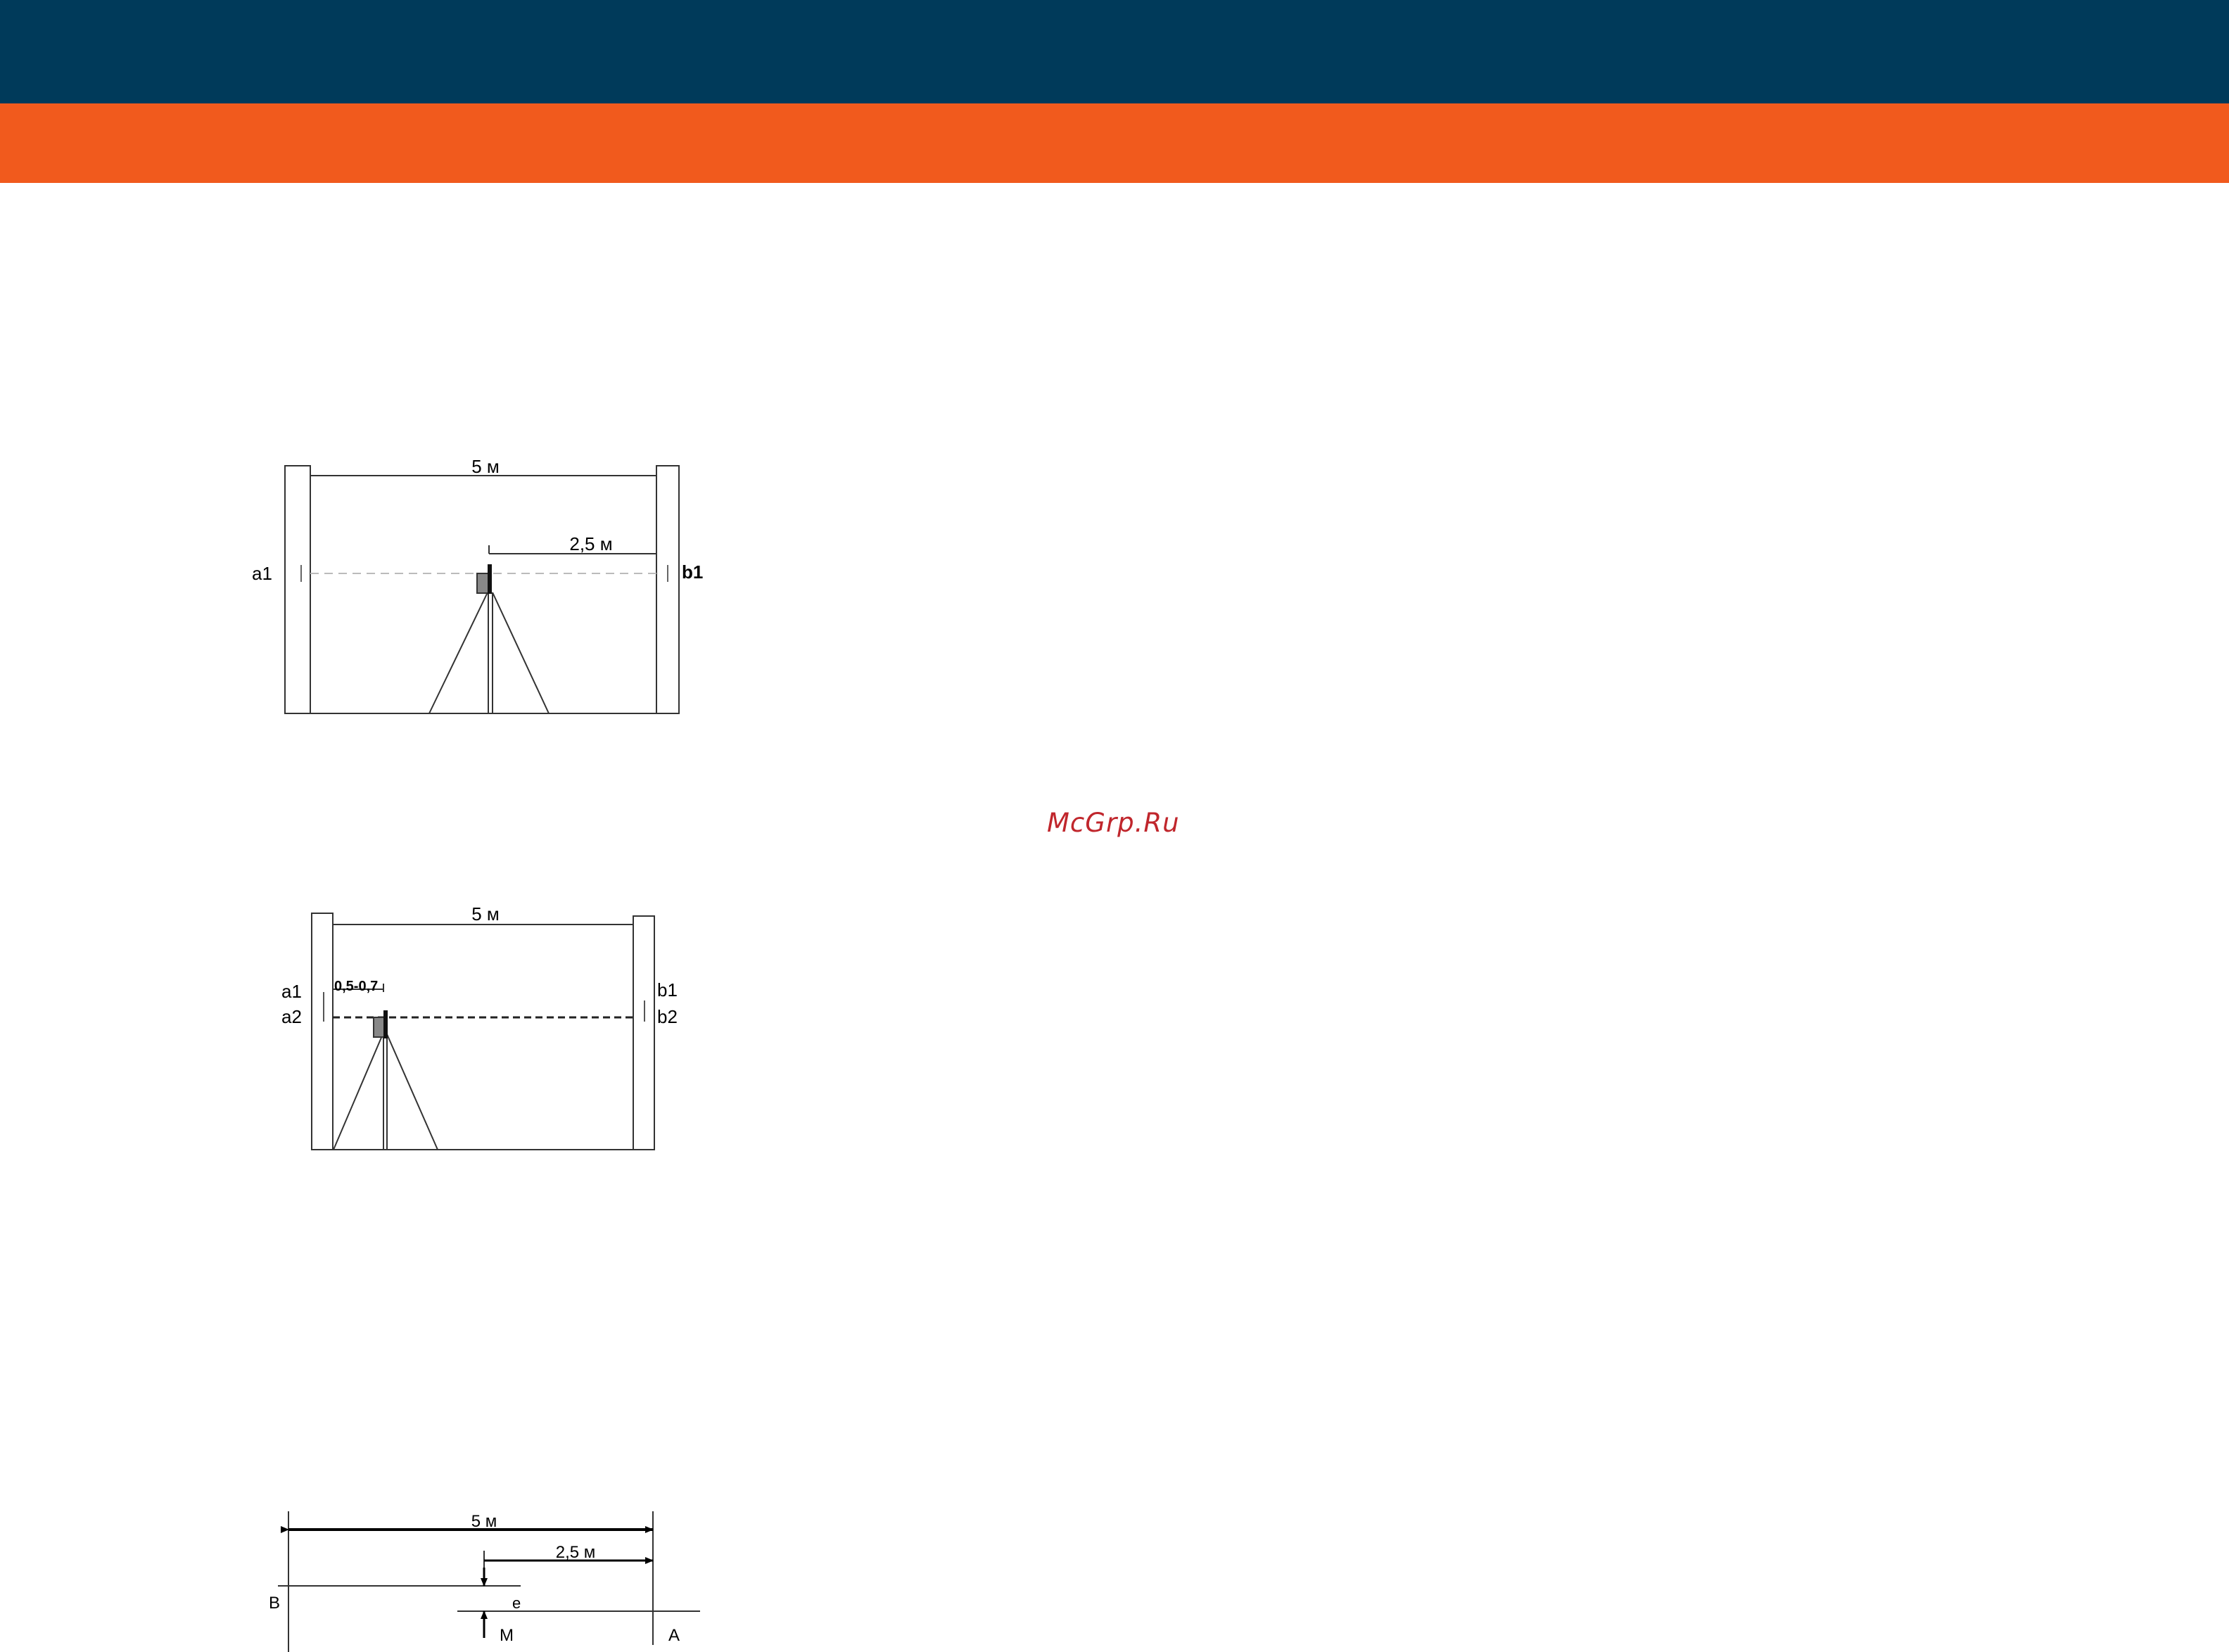 The width and height of the screenshot is (2229, 1652). I want to click on point-m: M, so click(507, 1635).